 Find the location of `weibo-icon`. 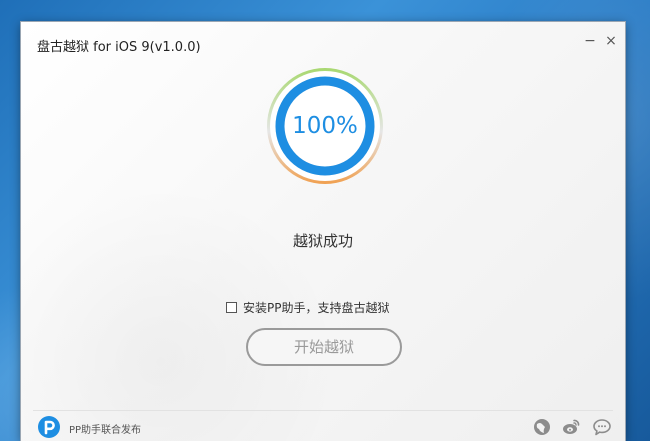

weibo-icon is located at coordinates (571, 427).